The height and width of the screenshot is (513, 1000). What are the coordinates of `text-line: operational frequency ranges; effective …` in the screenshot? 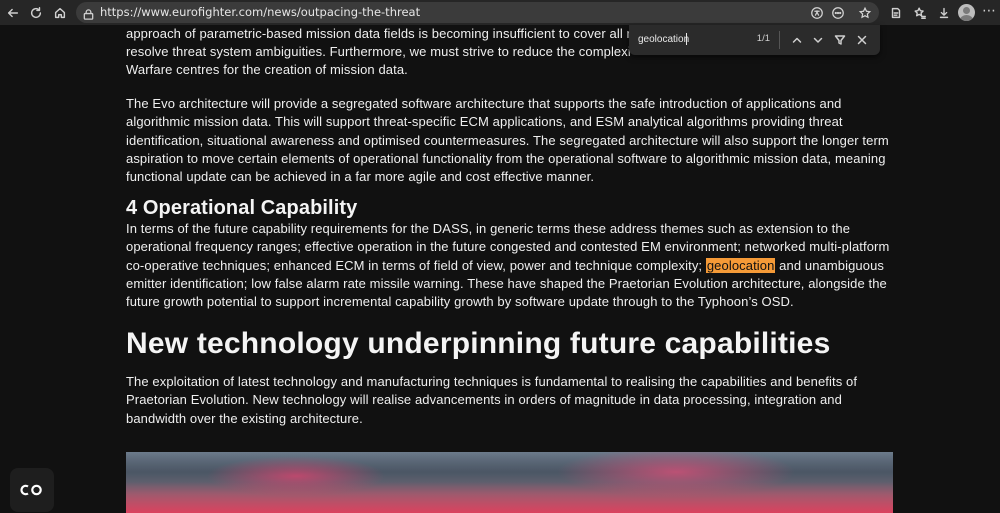 It's located at (508, 247).